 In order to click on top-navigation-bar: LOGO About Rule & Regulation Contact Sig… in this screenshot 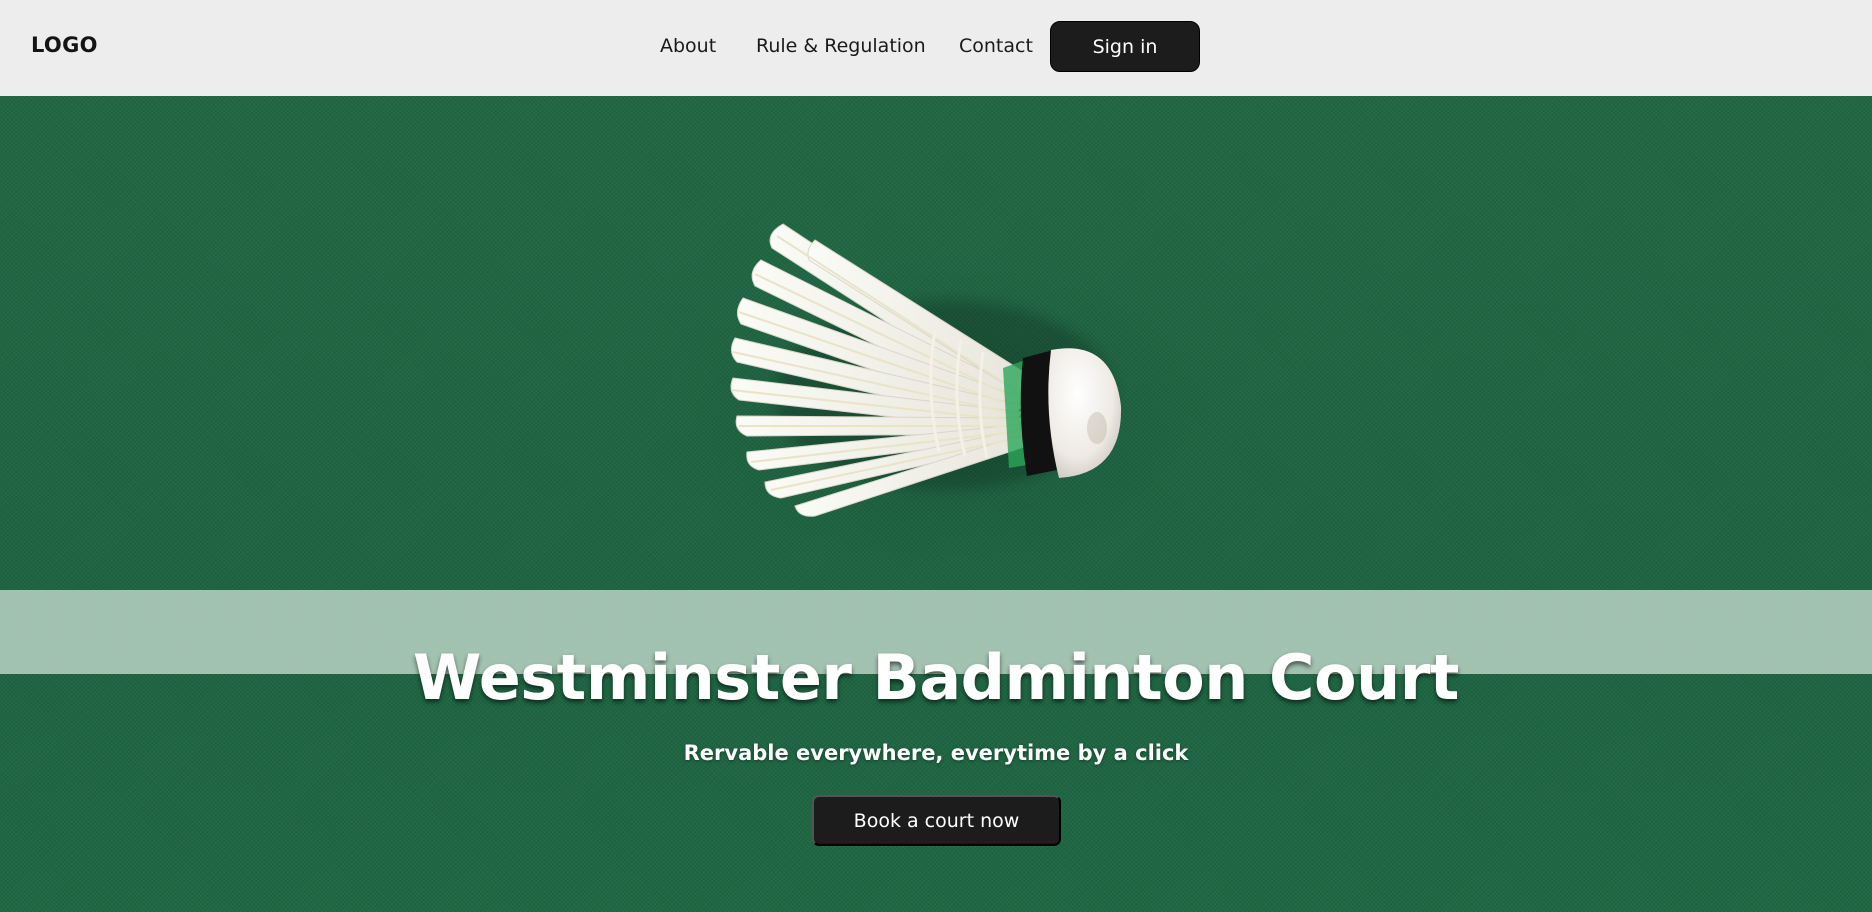, I will do `click(936, 48)`.